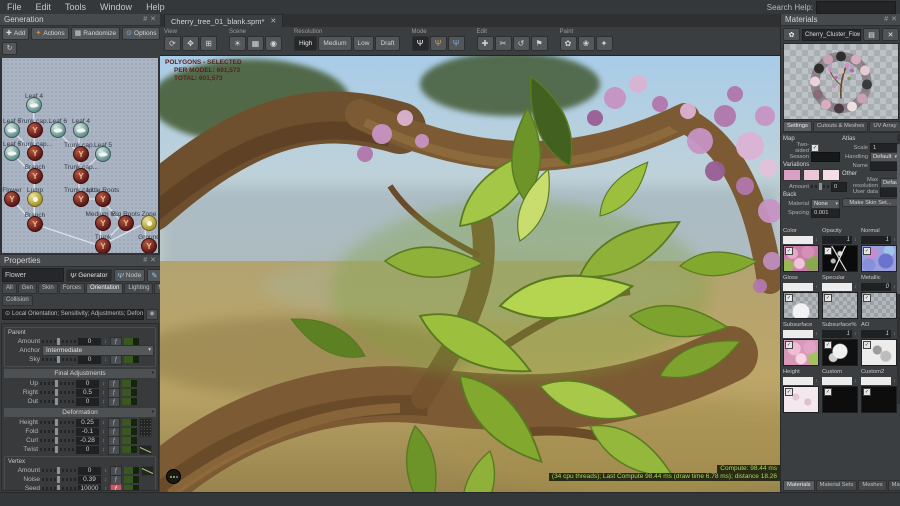 The image size is (900, 506). What do you see at coordinates (884, 165) in the screenshot?
I see `atlas-name-field` at bounding box center [884, 165].